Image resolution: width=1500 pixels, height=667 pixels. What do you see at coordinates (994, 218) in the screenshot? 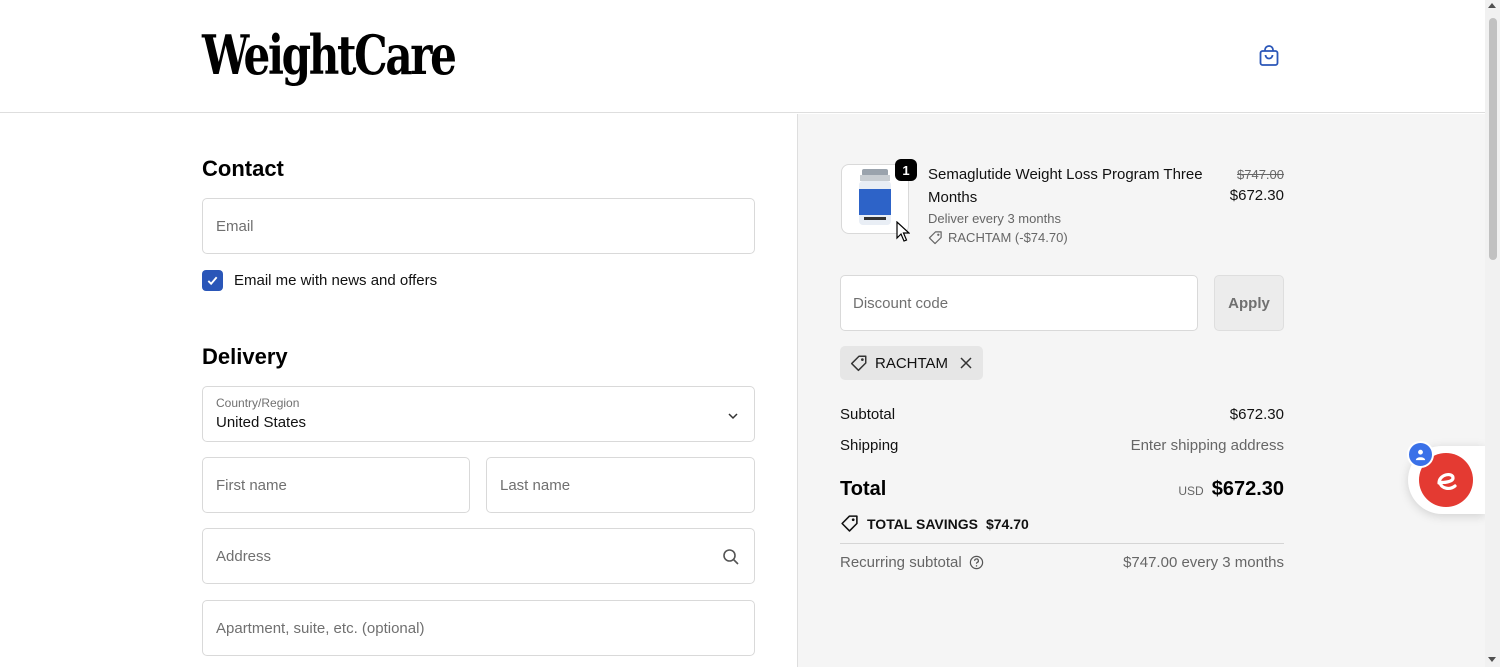
I see `subscription-frequency: Deliver every 3 months` at bounding box center [994, 218].